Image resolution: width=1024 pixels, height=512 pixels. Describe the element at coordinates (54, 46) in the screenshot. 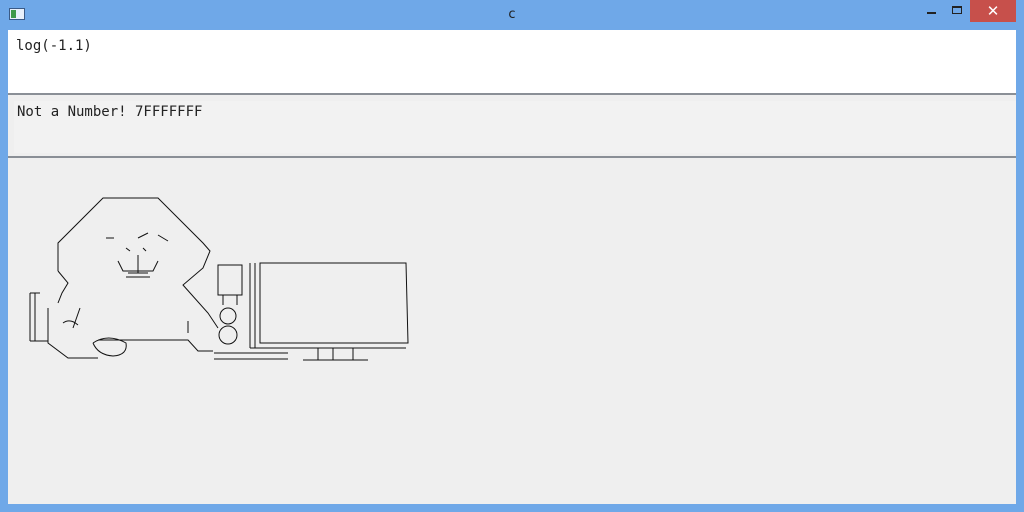

I see `expression-text: log(-1.1)` at that location.